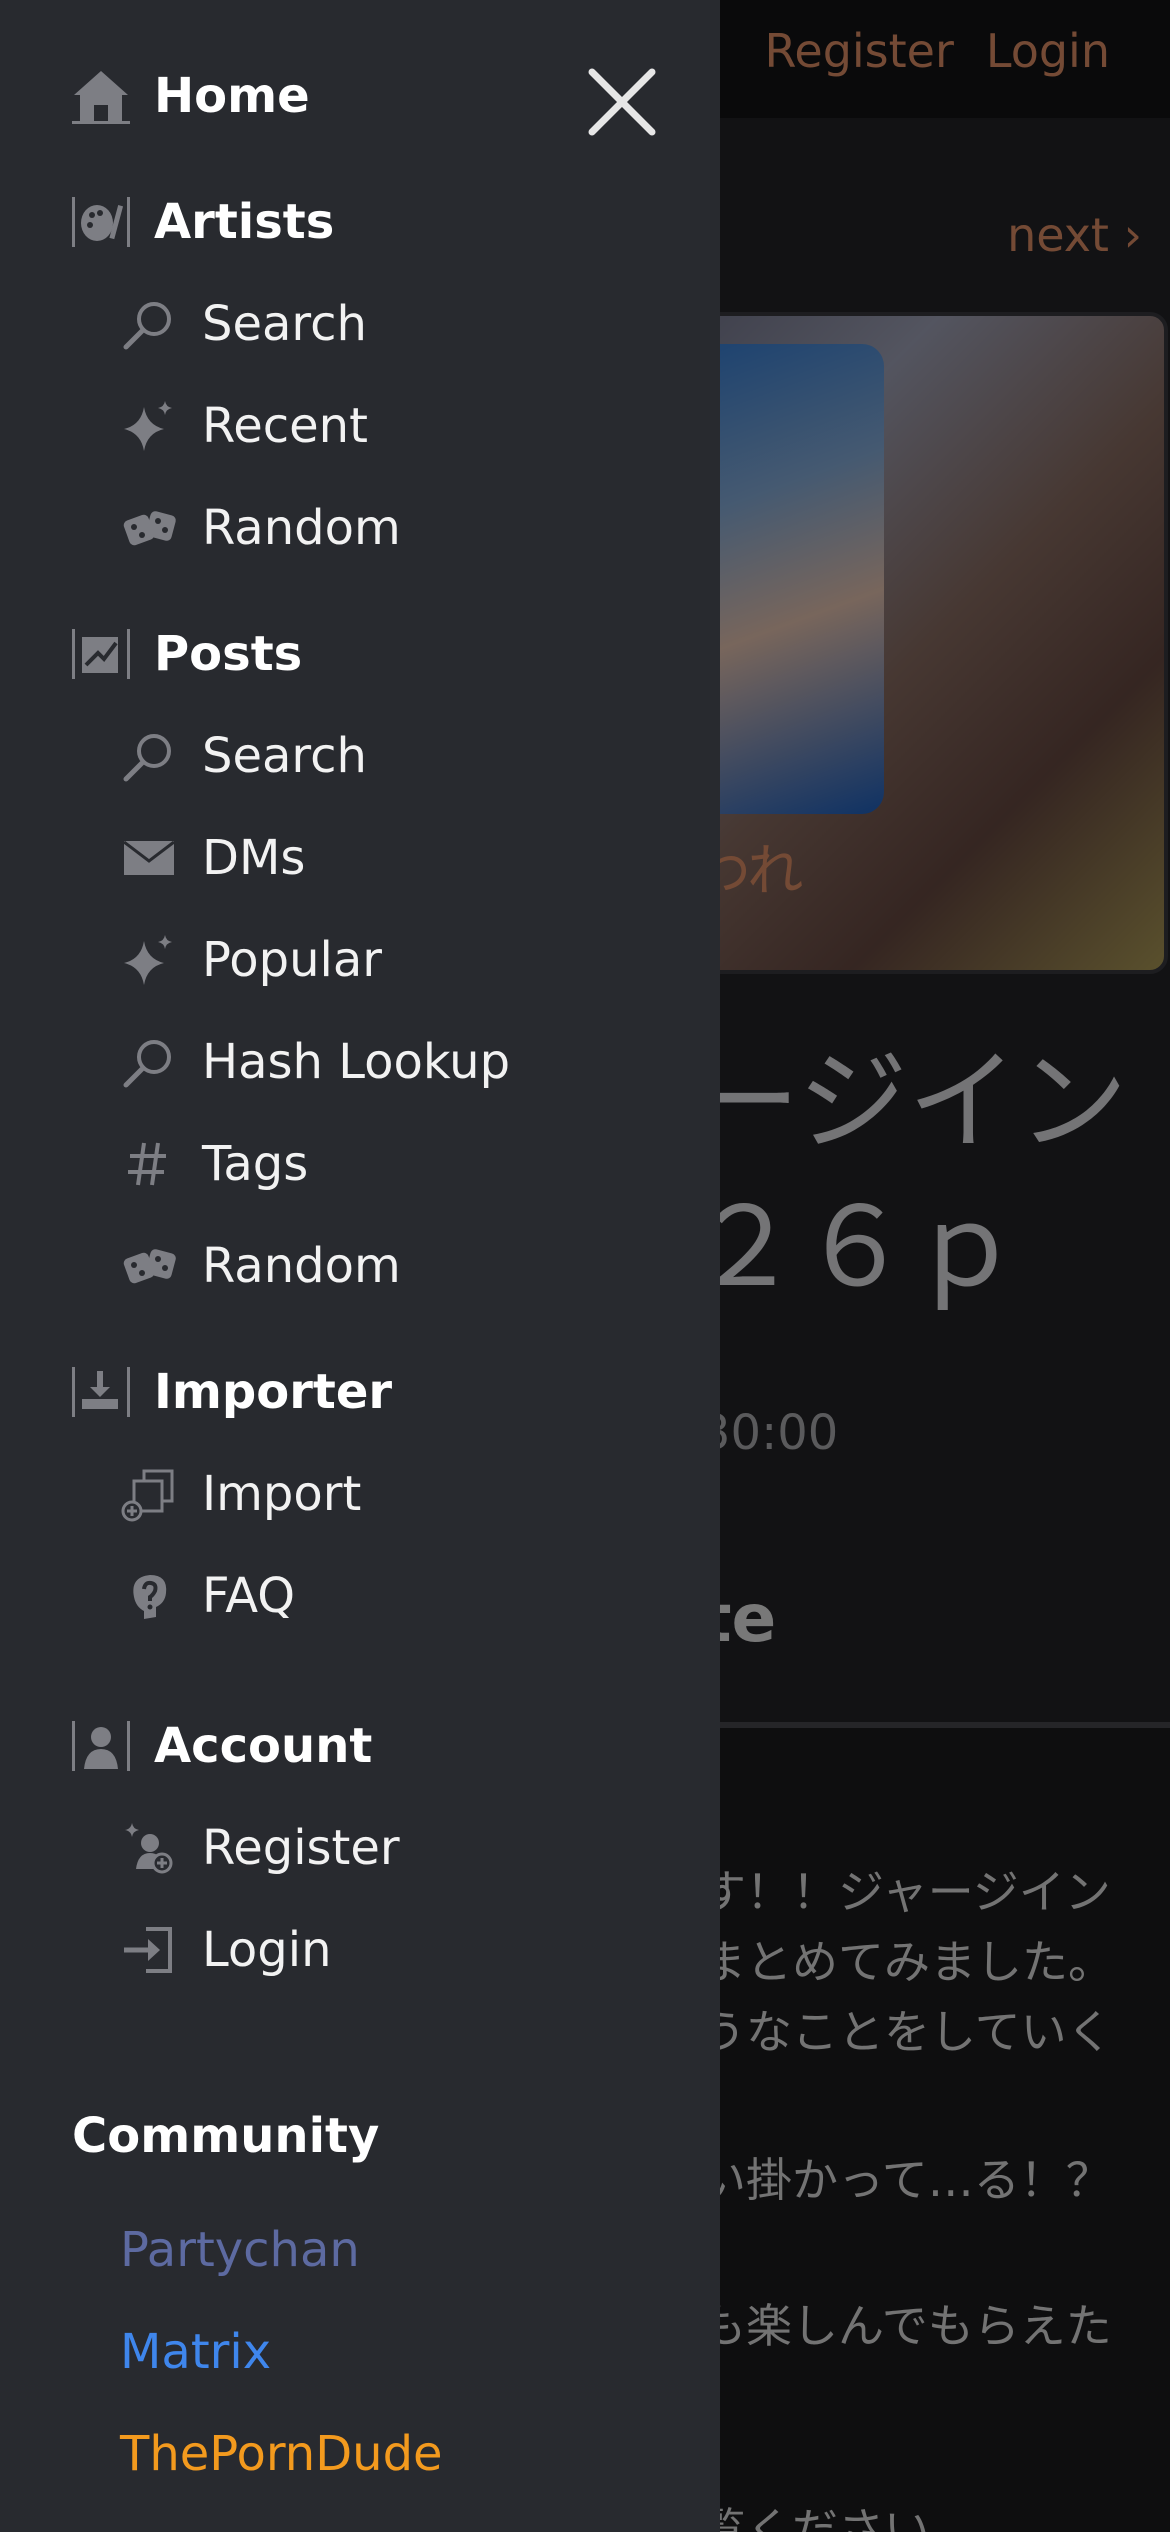 The image size is (1170, 2532). I want to click on nav-posts-dms: DMs, so click(212, 858).